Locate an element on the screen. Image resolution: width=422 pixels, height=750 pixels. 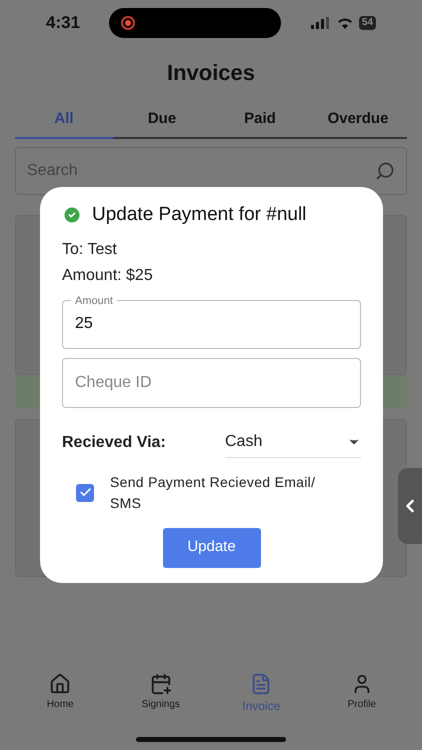
search-icon is located at coordinates (385, 171).